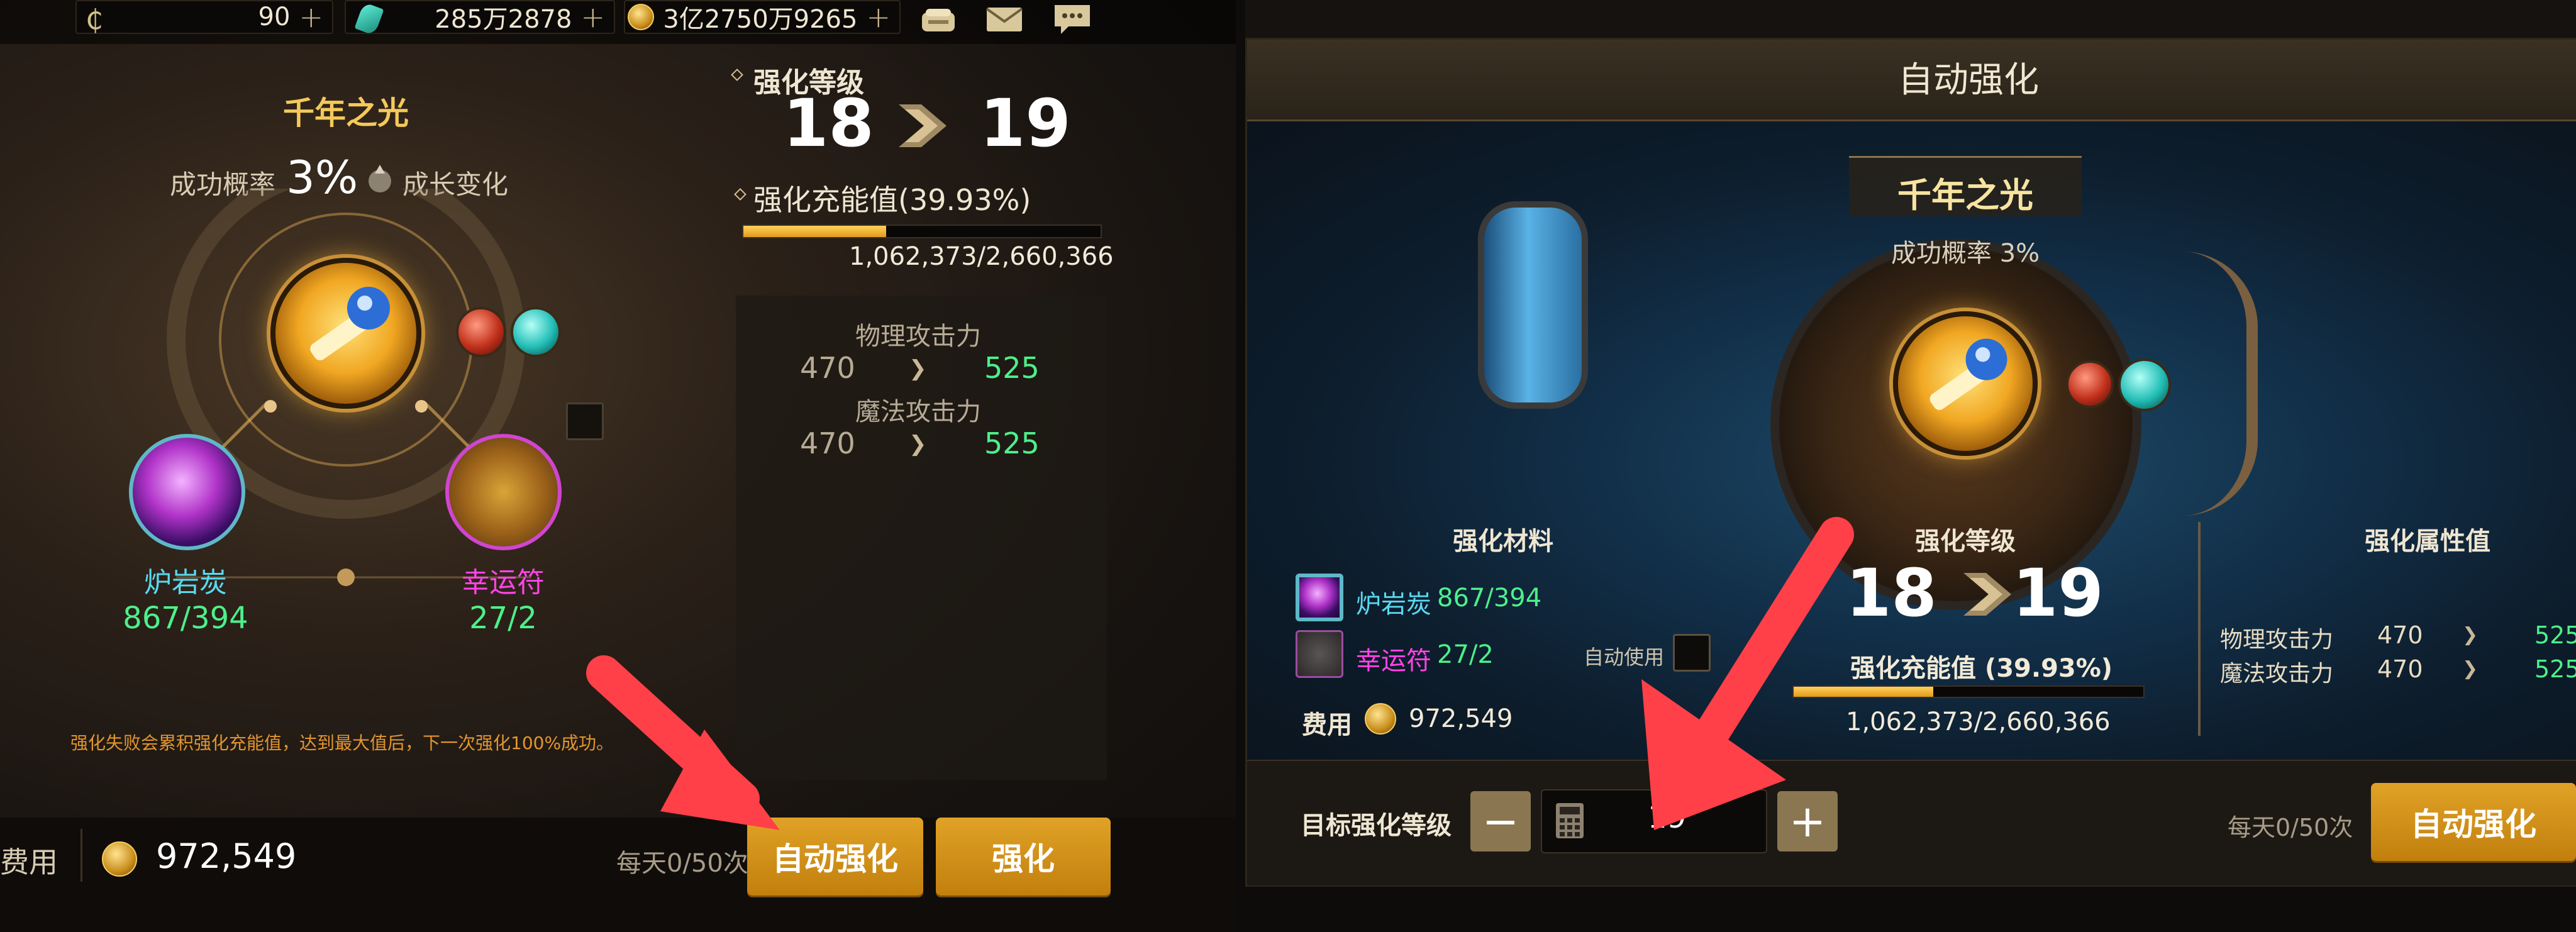 The width and height of the screenshot is (2576, 932). What do you see at coordinates (2220, 384) in the screenshot?
I see `machine-gauge` at bounding box center [2220, 384].